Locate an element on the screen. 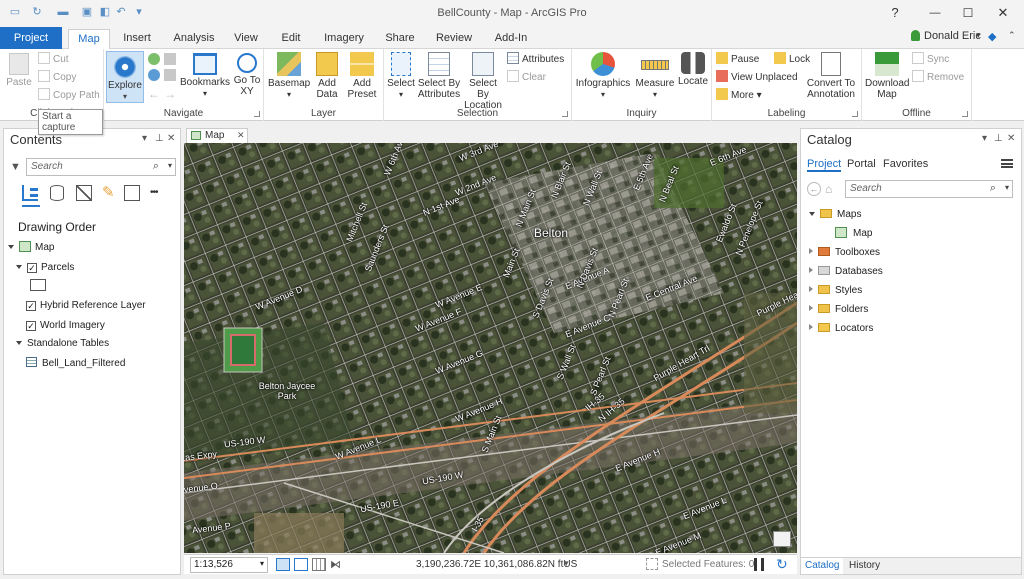 This screenshot has width=1024, height=579. map-view-tab: Map ✕ is located at coordinates (217, 135).